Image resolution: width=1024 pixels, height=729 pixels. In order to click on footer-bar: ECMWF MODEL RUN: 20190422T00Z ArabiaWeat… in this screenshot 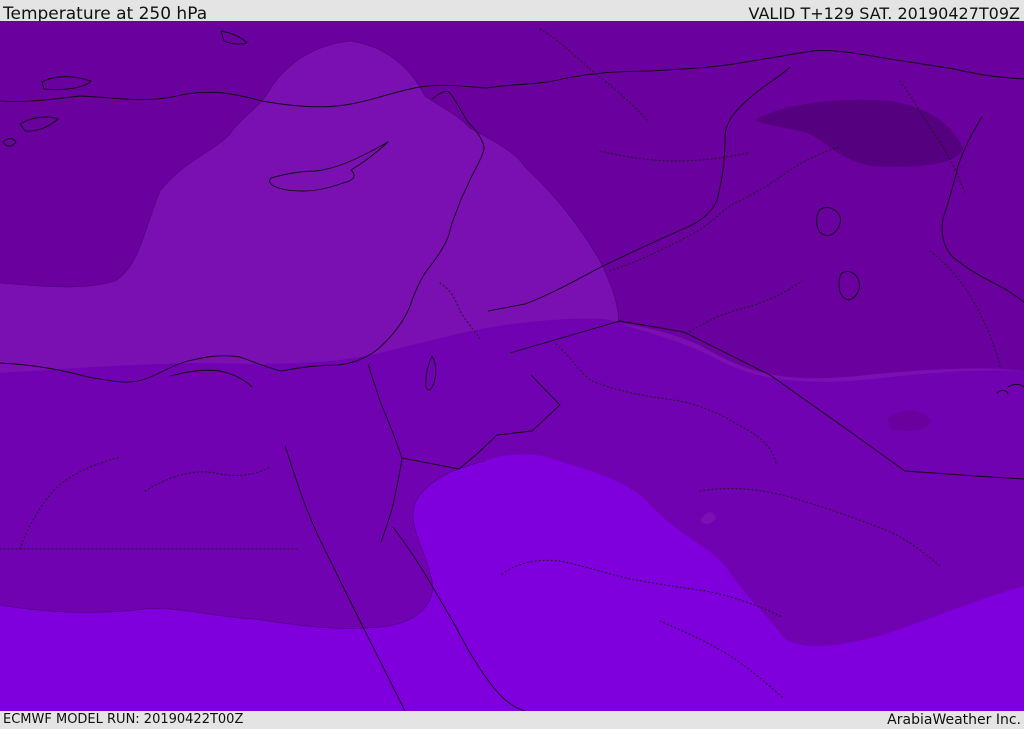, I will do `click(512, 720)`.